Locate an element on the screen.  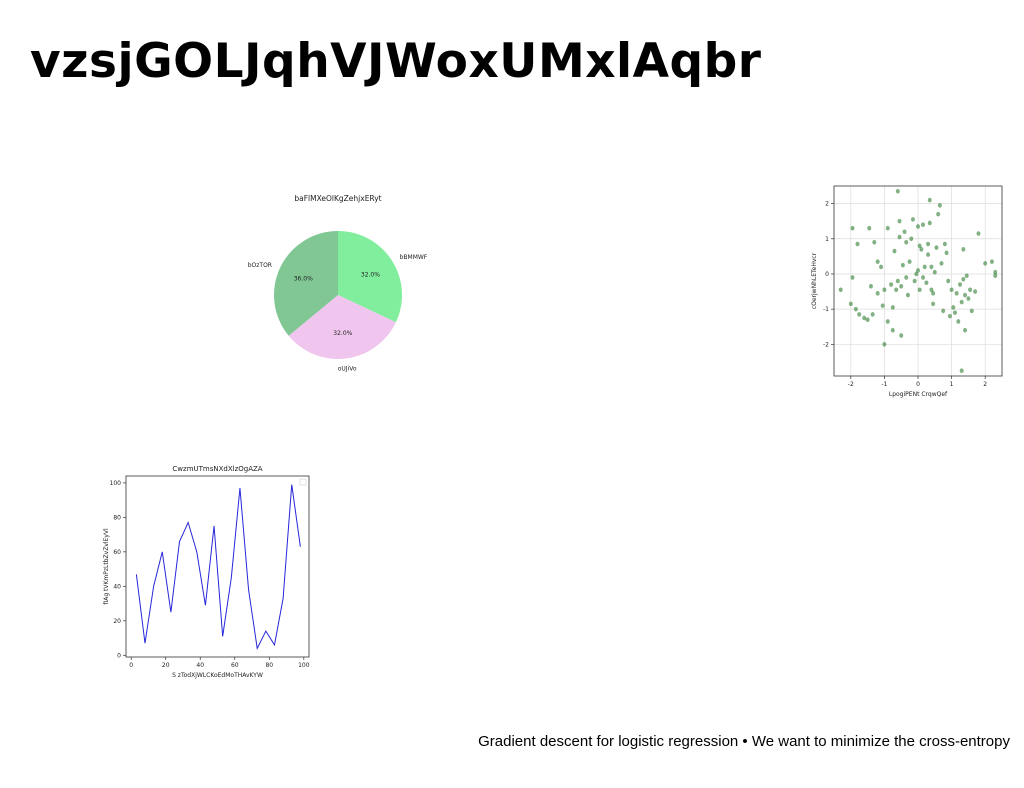
line-xtick-label: 0 is located at coordinates (131, 665).